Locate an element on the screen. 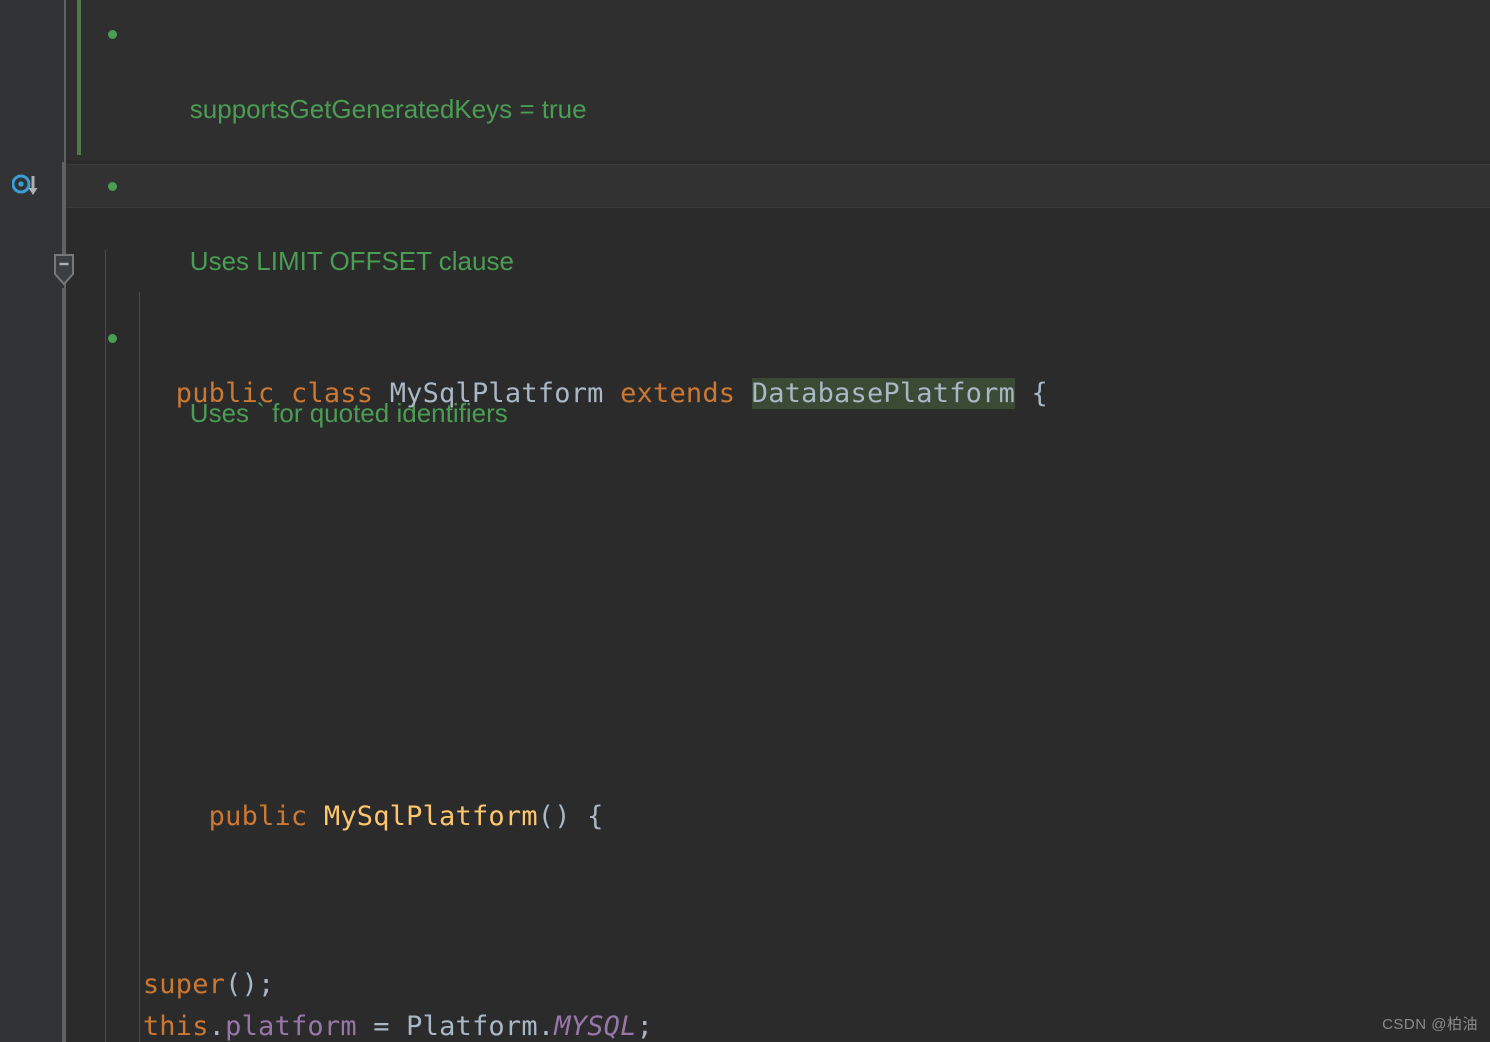 This screenshot has width=1490, height=1042. implemented-method-icon is located at coordinates (26, 188).